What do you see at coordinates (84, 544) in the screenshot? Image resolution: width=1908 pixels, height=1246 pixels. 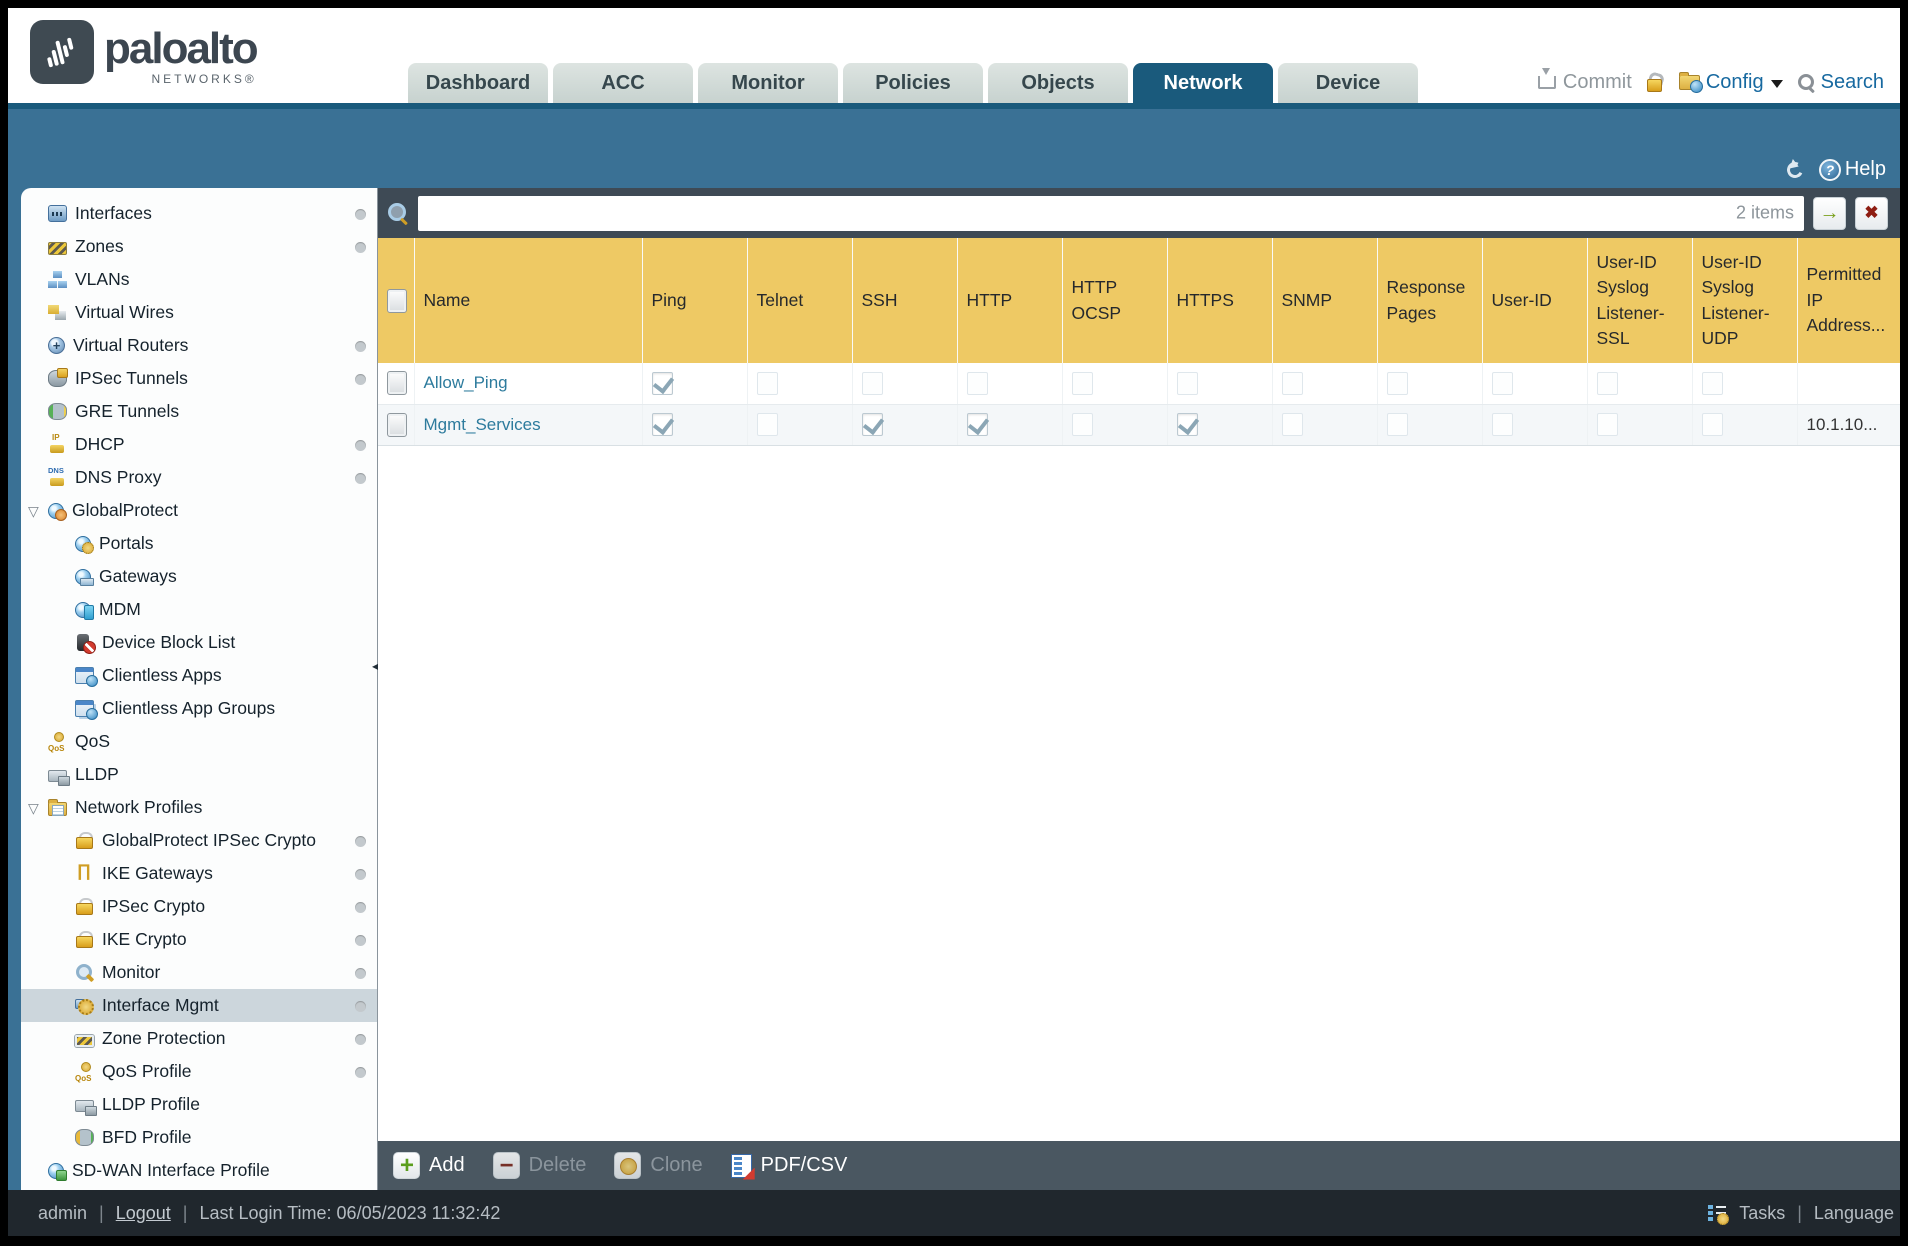 I see `portals-icon` at bounding box center [84, 544].